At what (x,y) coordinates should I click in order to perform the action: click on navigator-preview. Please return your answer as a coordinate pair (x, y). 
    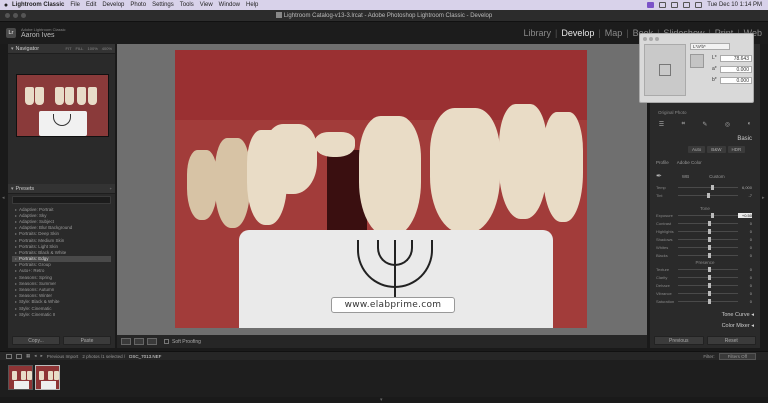
    Looking at the image, I should click on (62, 105).